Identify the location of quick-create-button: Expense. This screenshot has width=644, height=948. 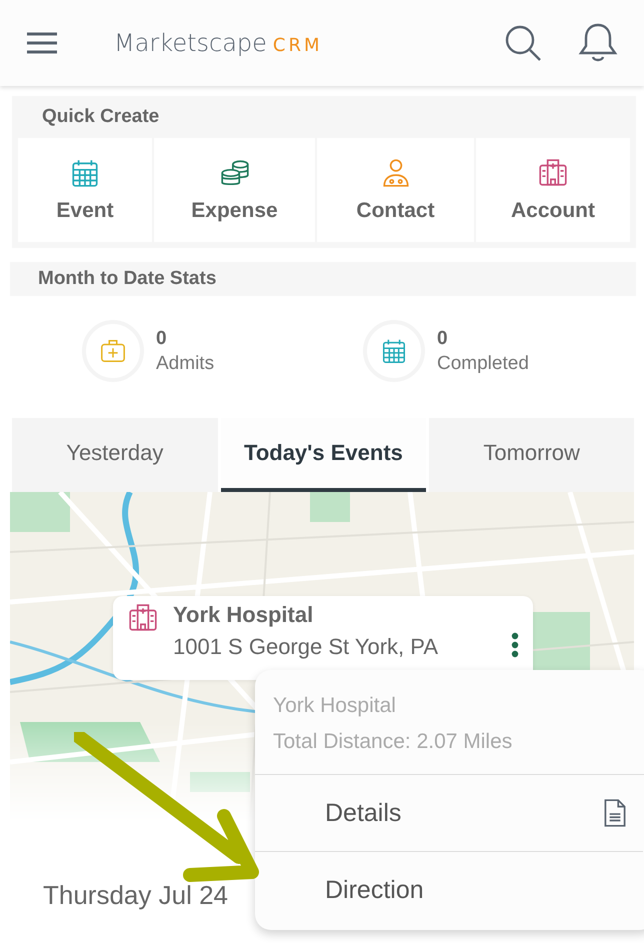
(234, 190).